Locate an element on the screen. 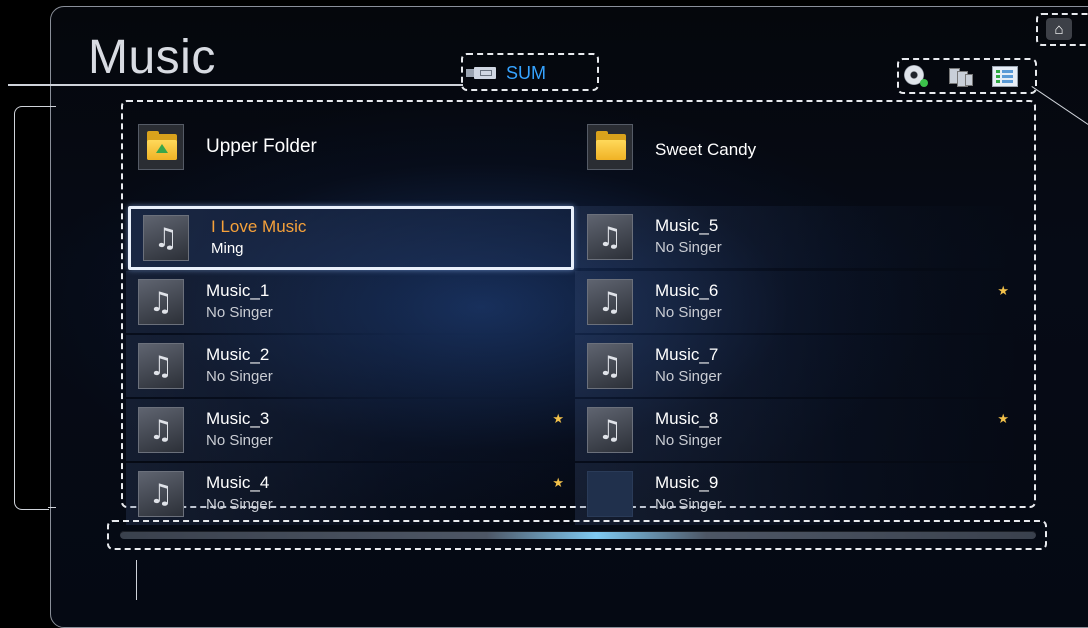  track-title: Music_1 is located at coordinates (238, 290).